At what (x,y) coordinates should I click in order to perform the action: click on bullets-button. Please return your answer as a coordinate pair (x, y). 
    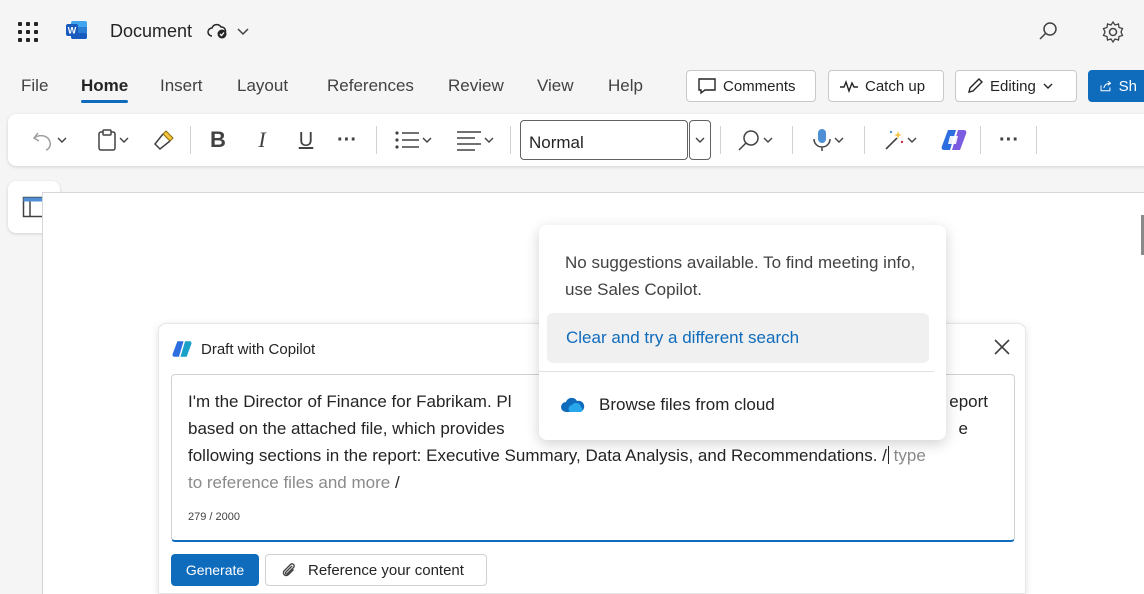
    Looking at the image, I should click on (413, 140).